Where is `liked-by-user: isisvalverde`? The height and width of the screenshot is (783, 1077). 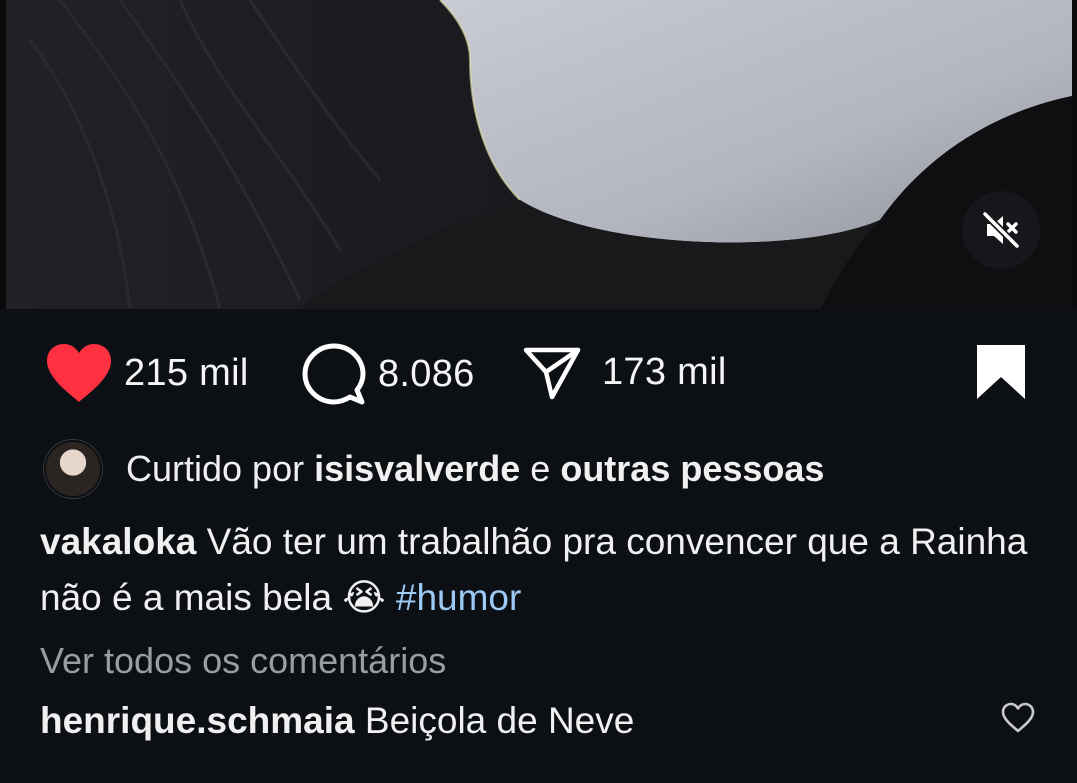
liked-by-user: isisvalverde is located at coordinates (417, 468).